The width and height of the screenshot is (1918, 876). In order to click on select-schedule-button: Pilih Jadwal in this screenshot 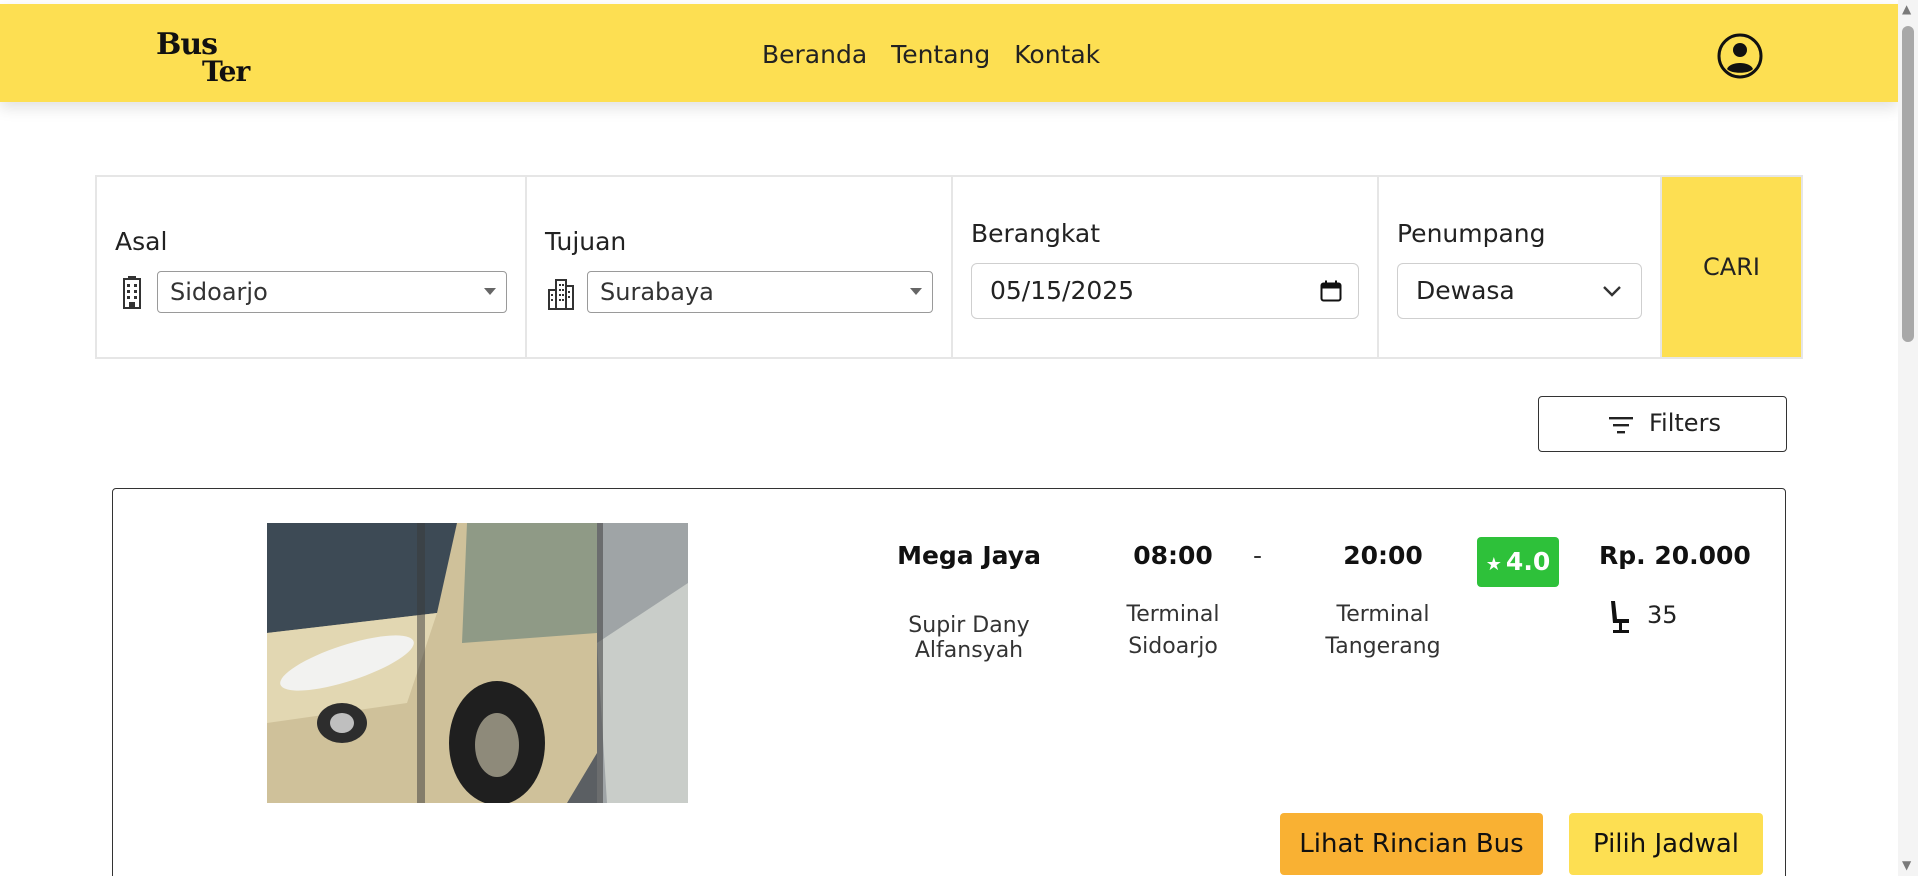, I will do `click(1666, 844)`.